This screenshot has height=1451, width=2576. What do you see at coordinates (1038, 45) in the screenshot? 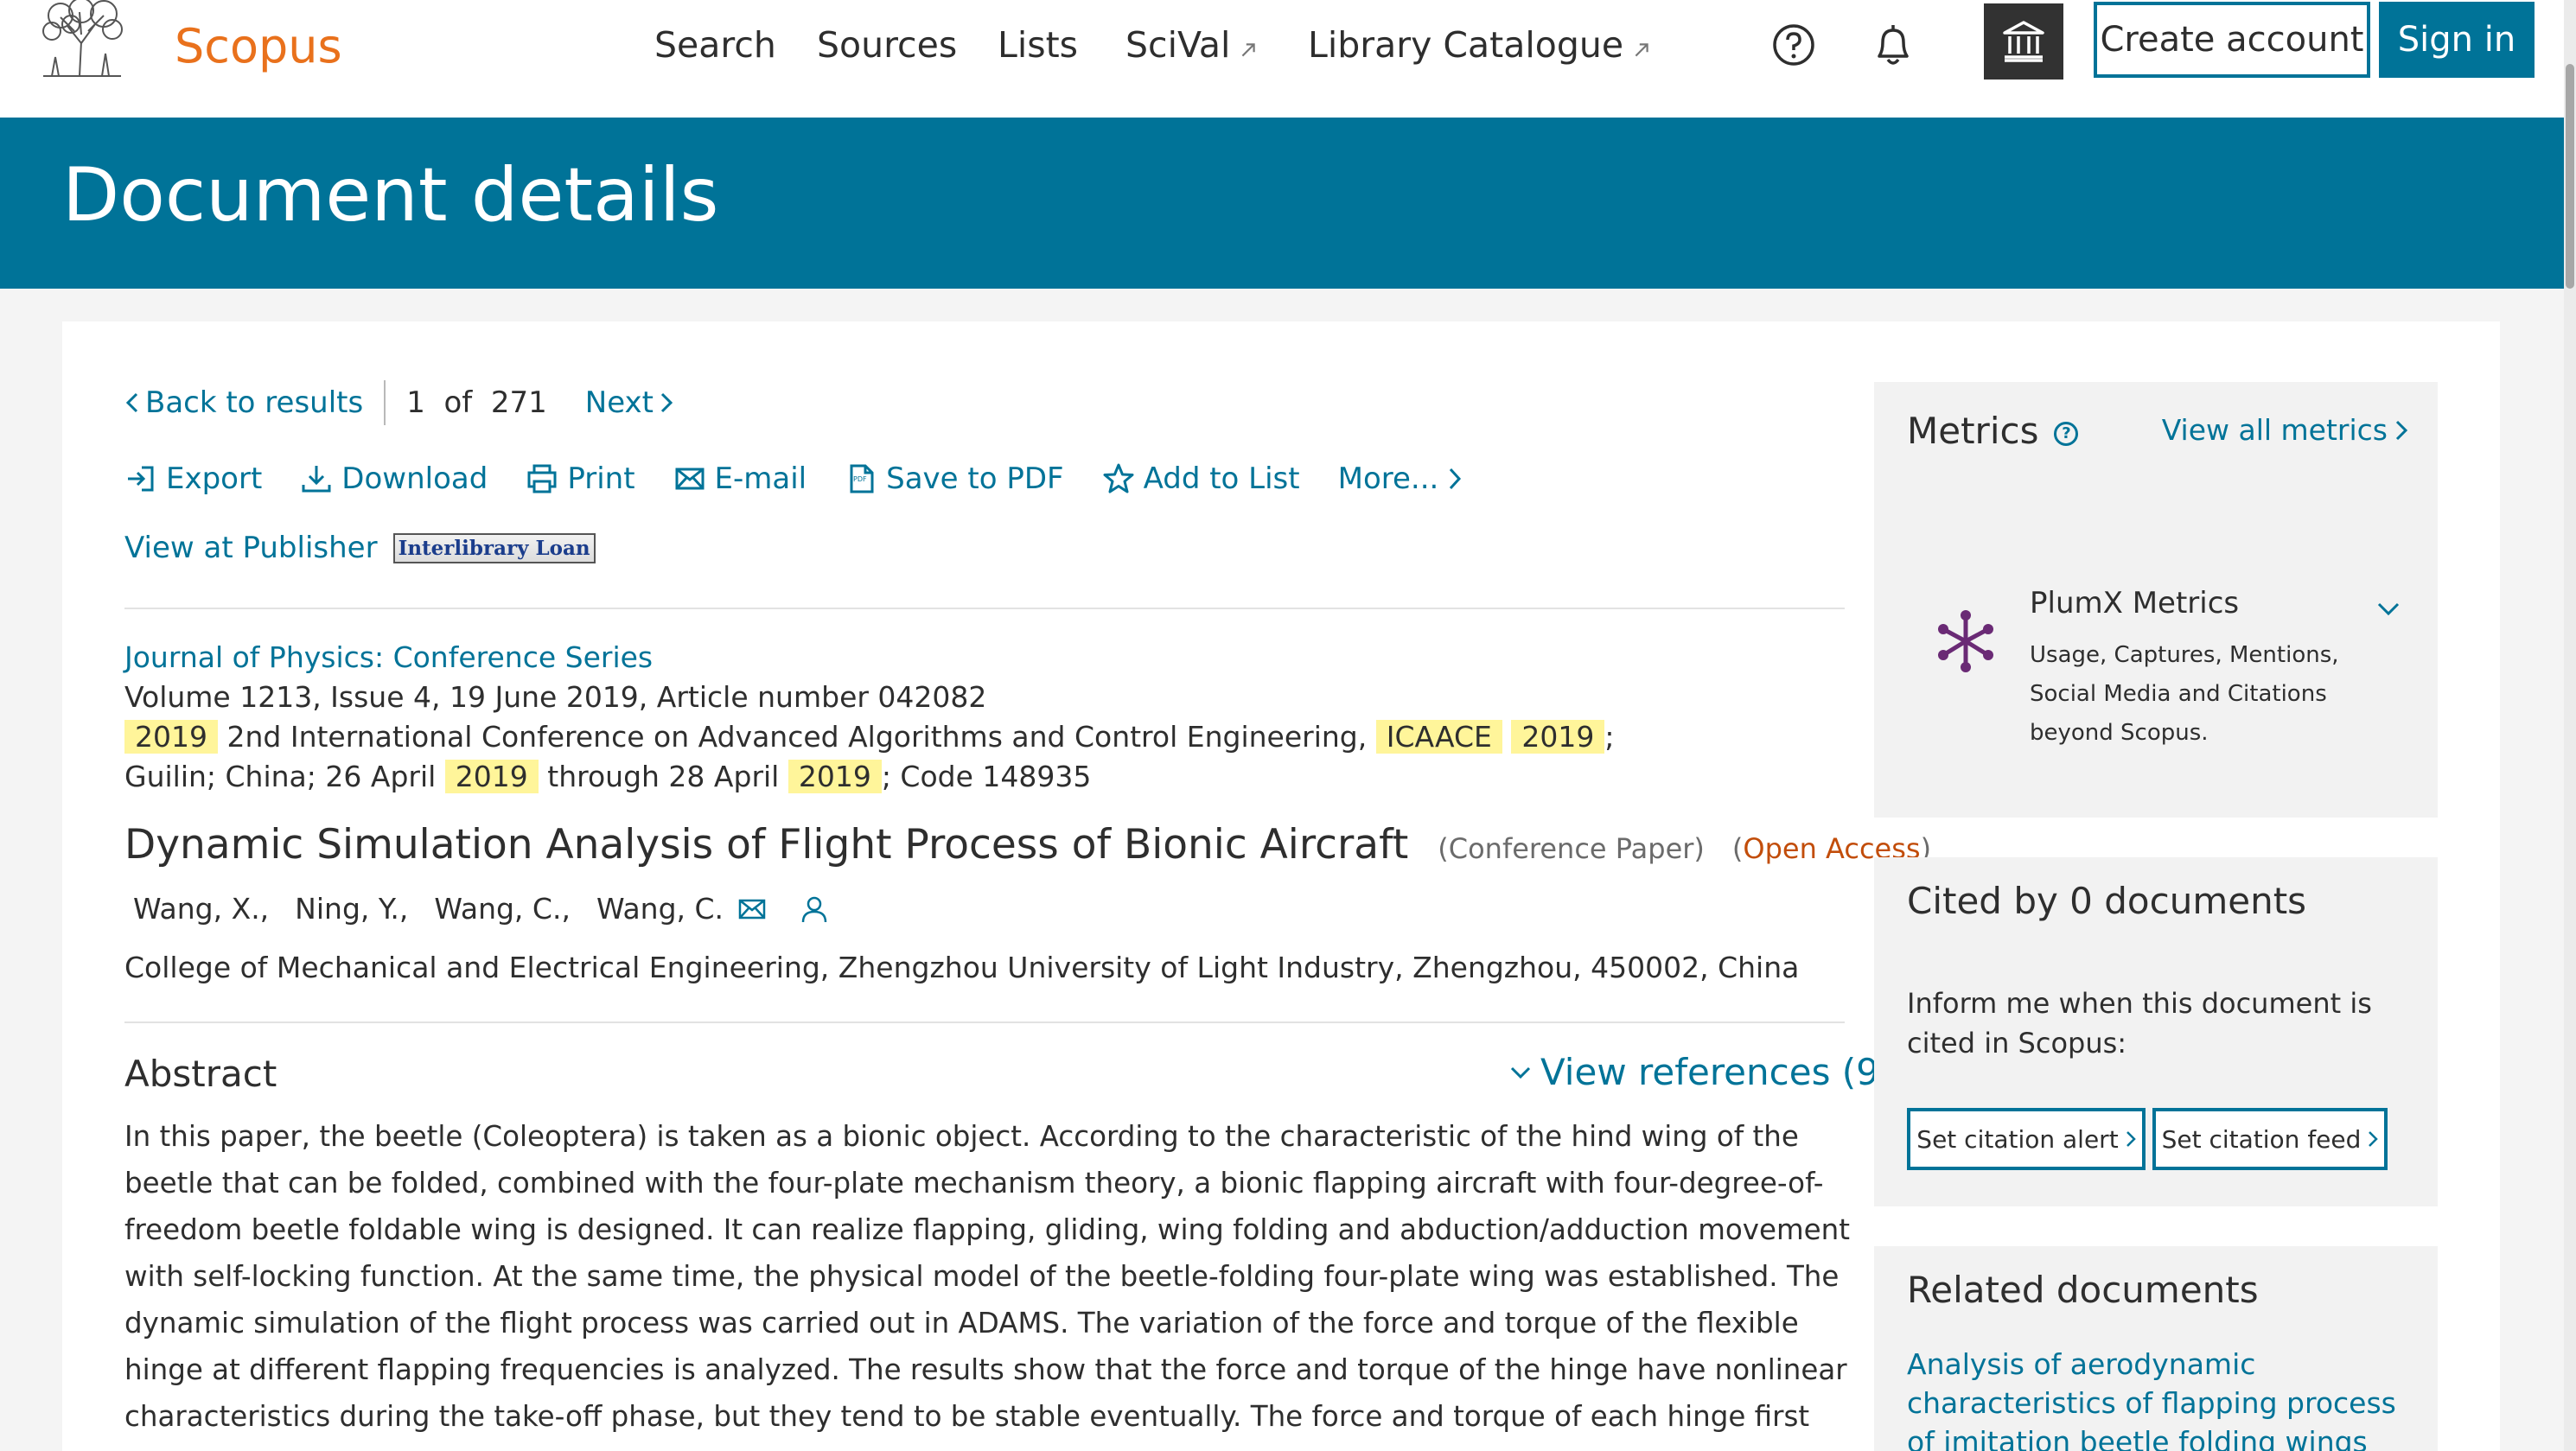
I see `nav-lists: Lists` at bounding box center [1038, 45].